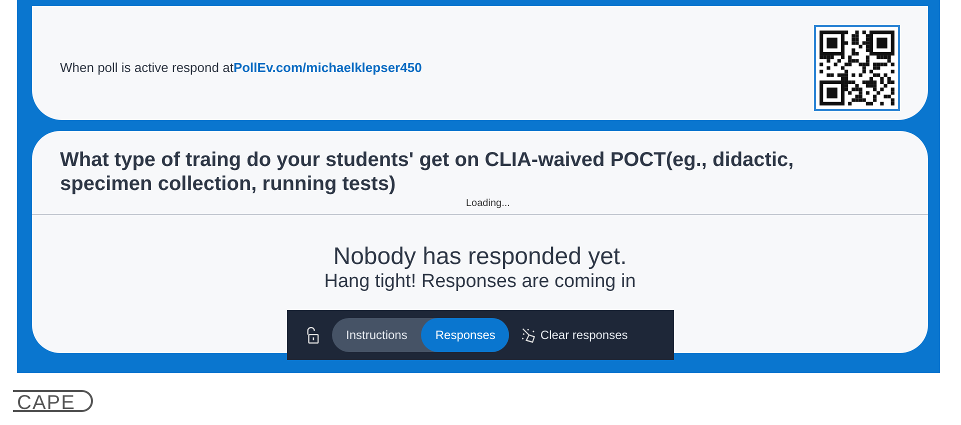  I want to click on clear-responses-button: Clear responses, so click(574, 335).